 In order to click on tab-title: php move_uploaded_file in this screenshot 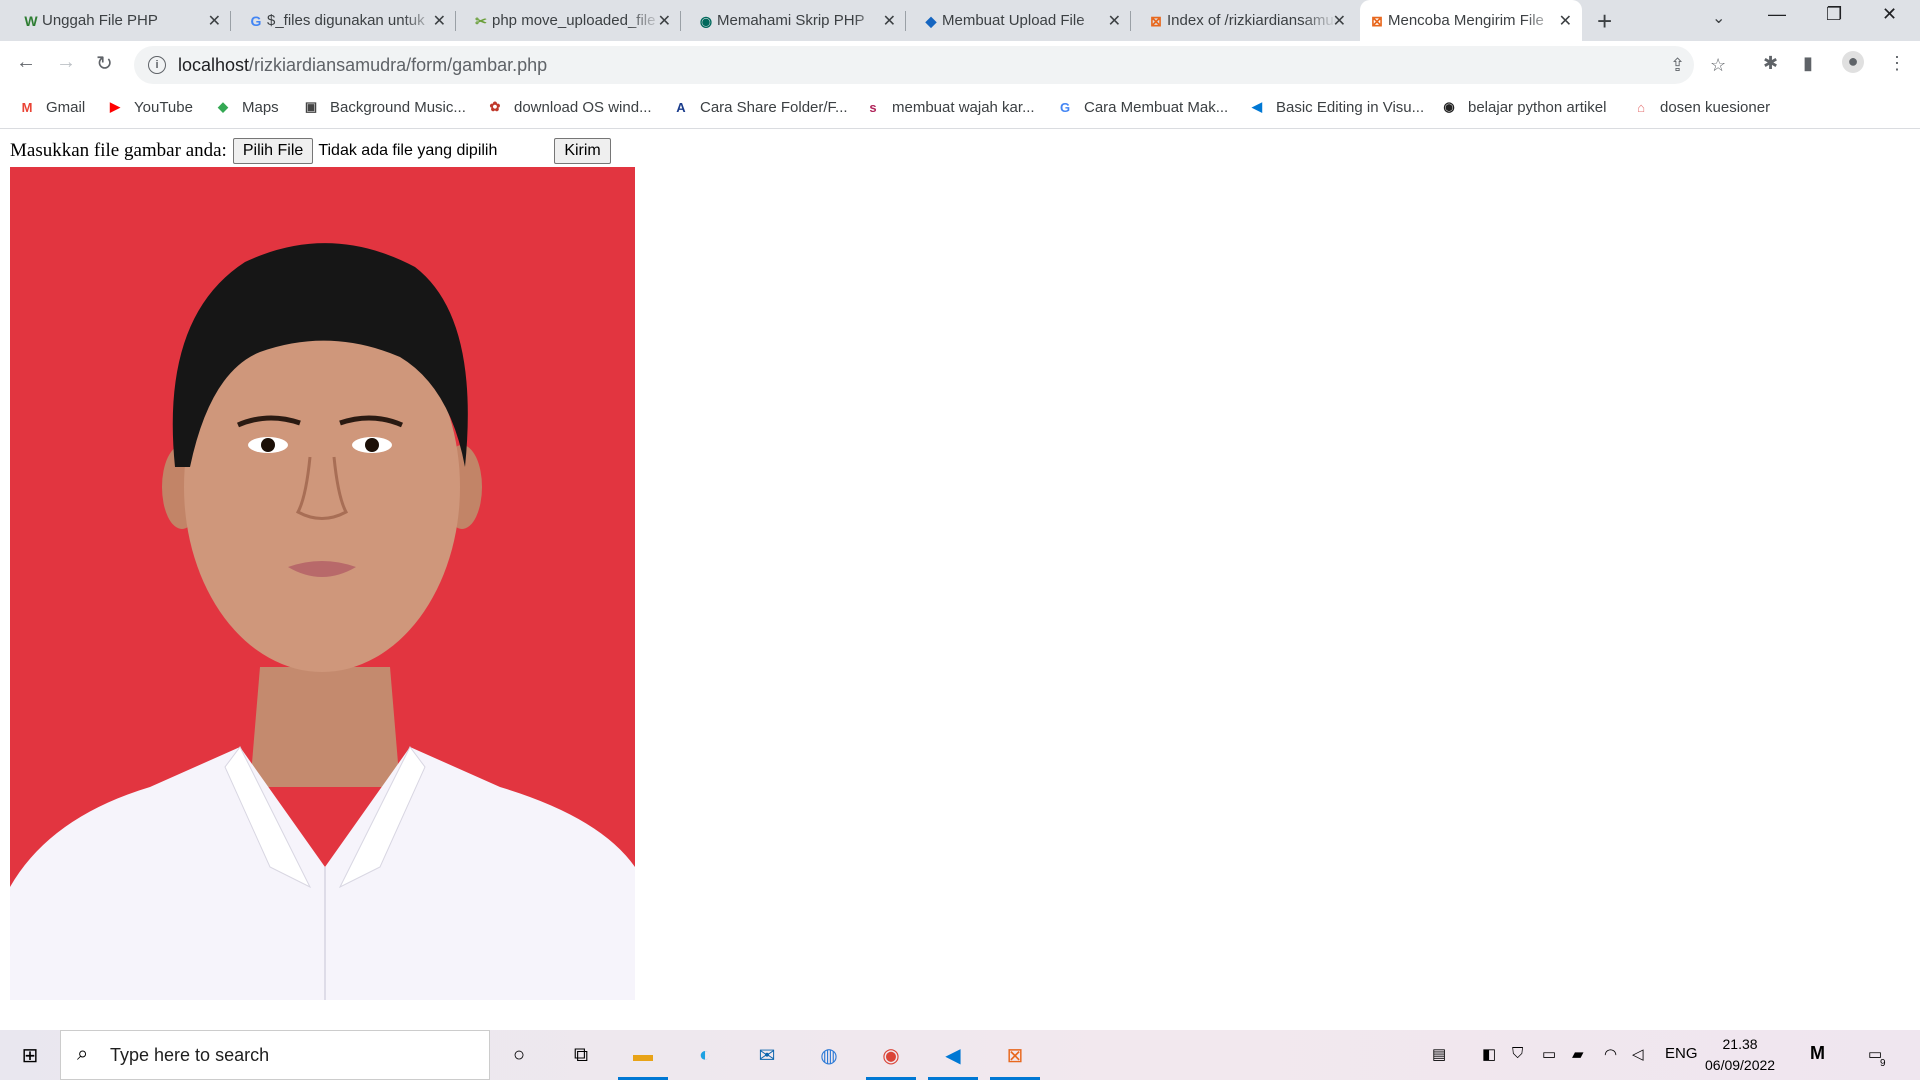, I will do `click(574, 20)`.